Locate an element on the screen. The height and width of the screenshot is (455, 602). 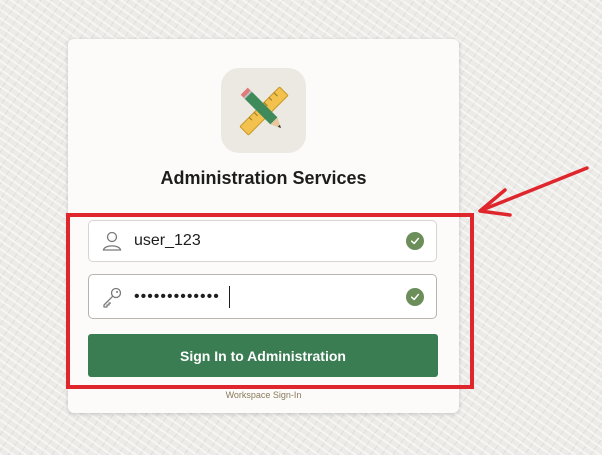
username-input is located at coordinates (264, 241).